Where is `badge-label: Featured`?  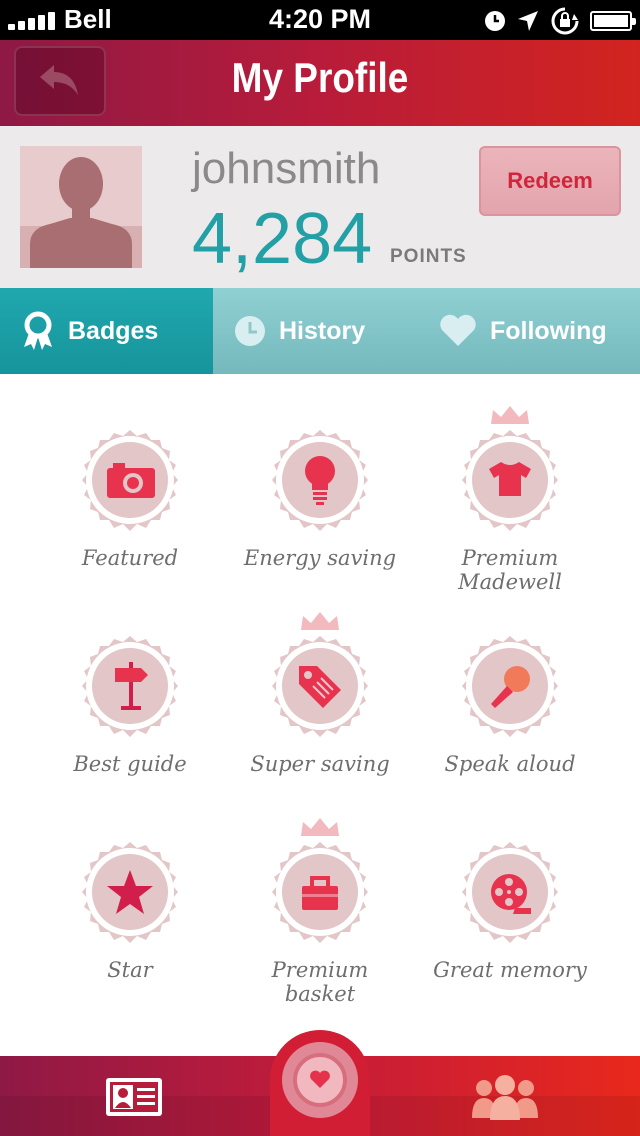 badge-label: Featured is located at coordinates (130, 558).